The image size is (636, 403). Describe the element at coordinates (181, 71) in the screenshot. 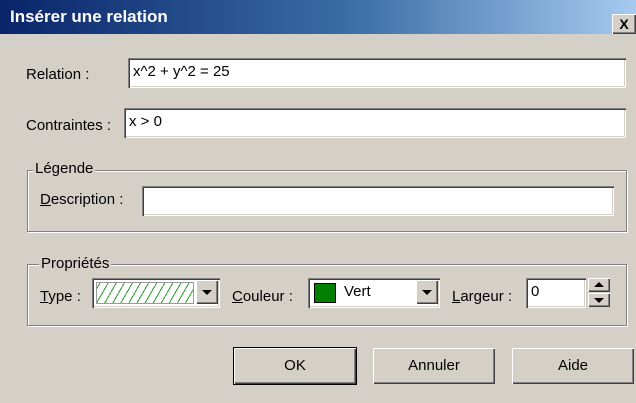

I see `relation-value: x^2 + y^2 = 25` at that location.